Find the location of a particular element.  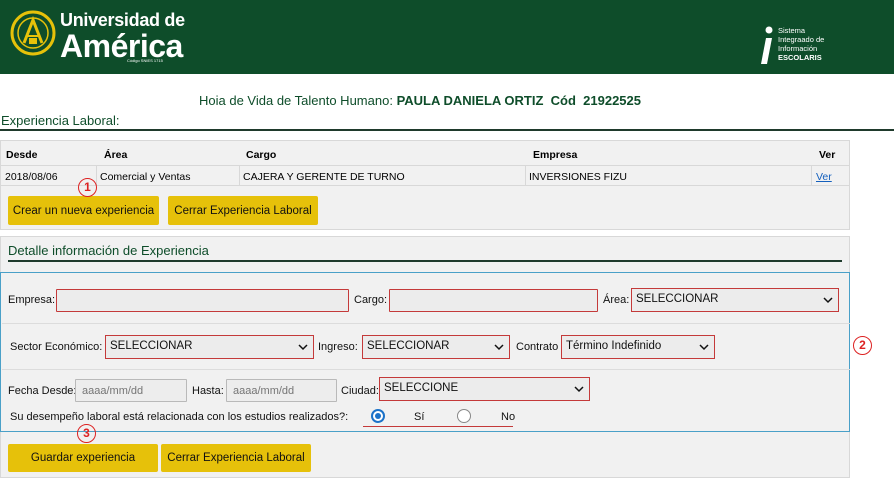

col-desde: Desde is located at coordinates (22, 155).